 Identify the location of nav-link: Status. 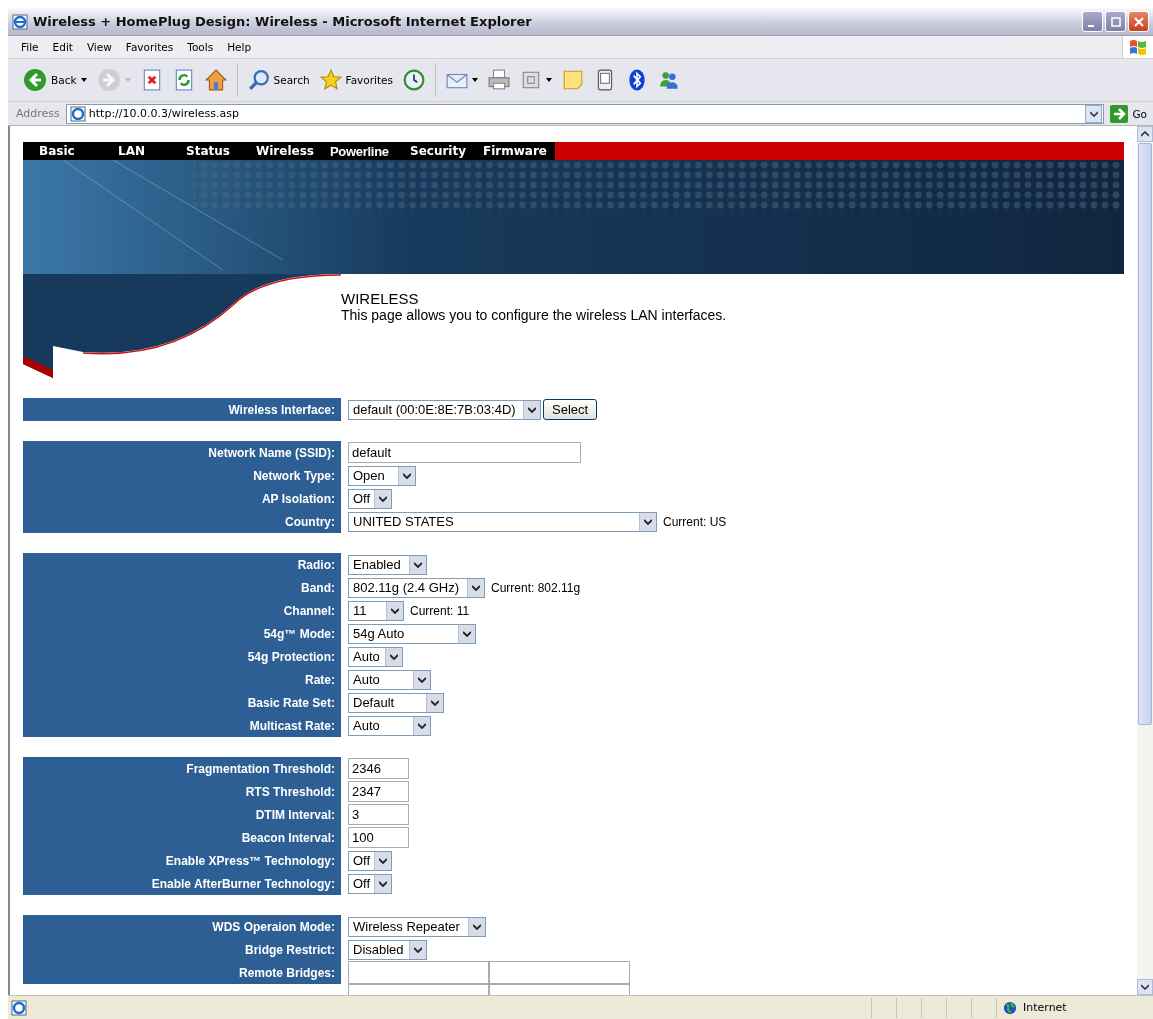
(221, 151).